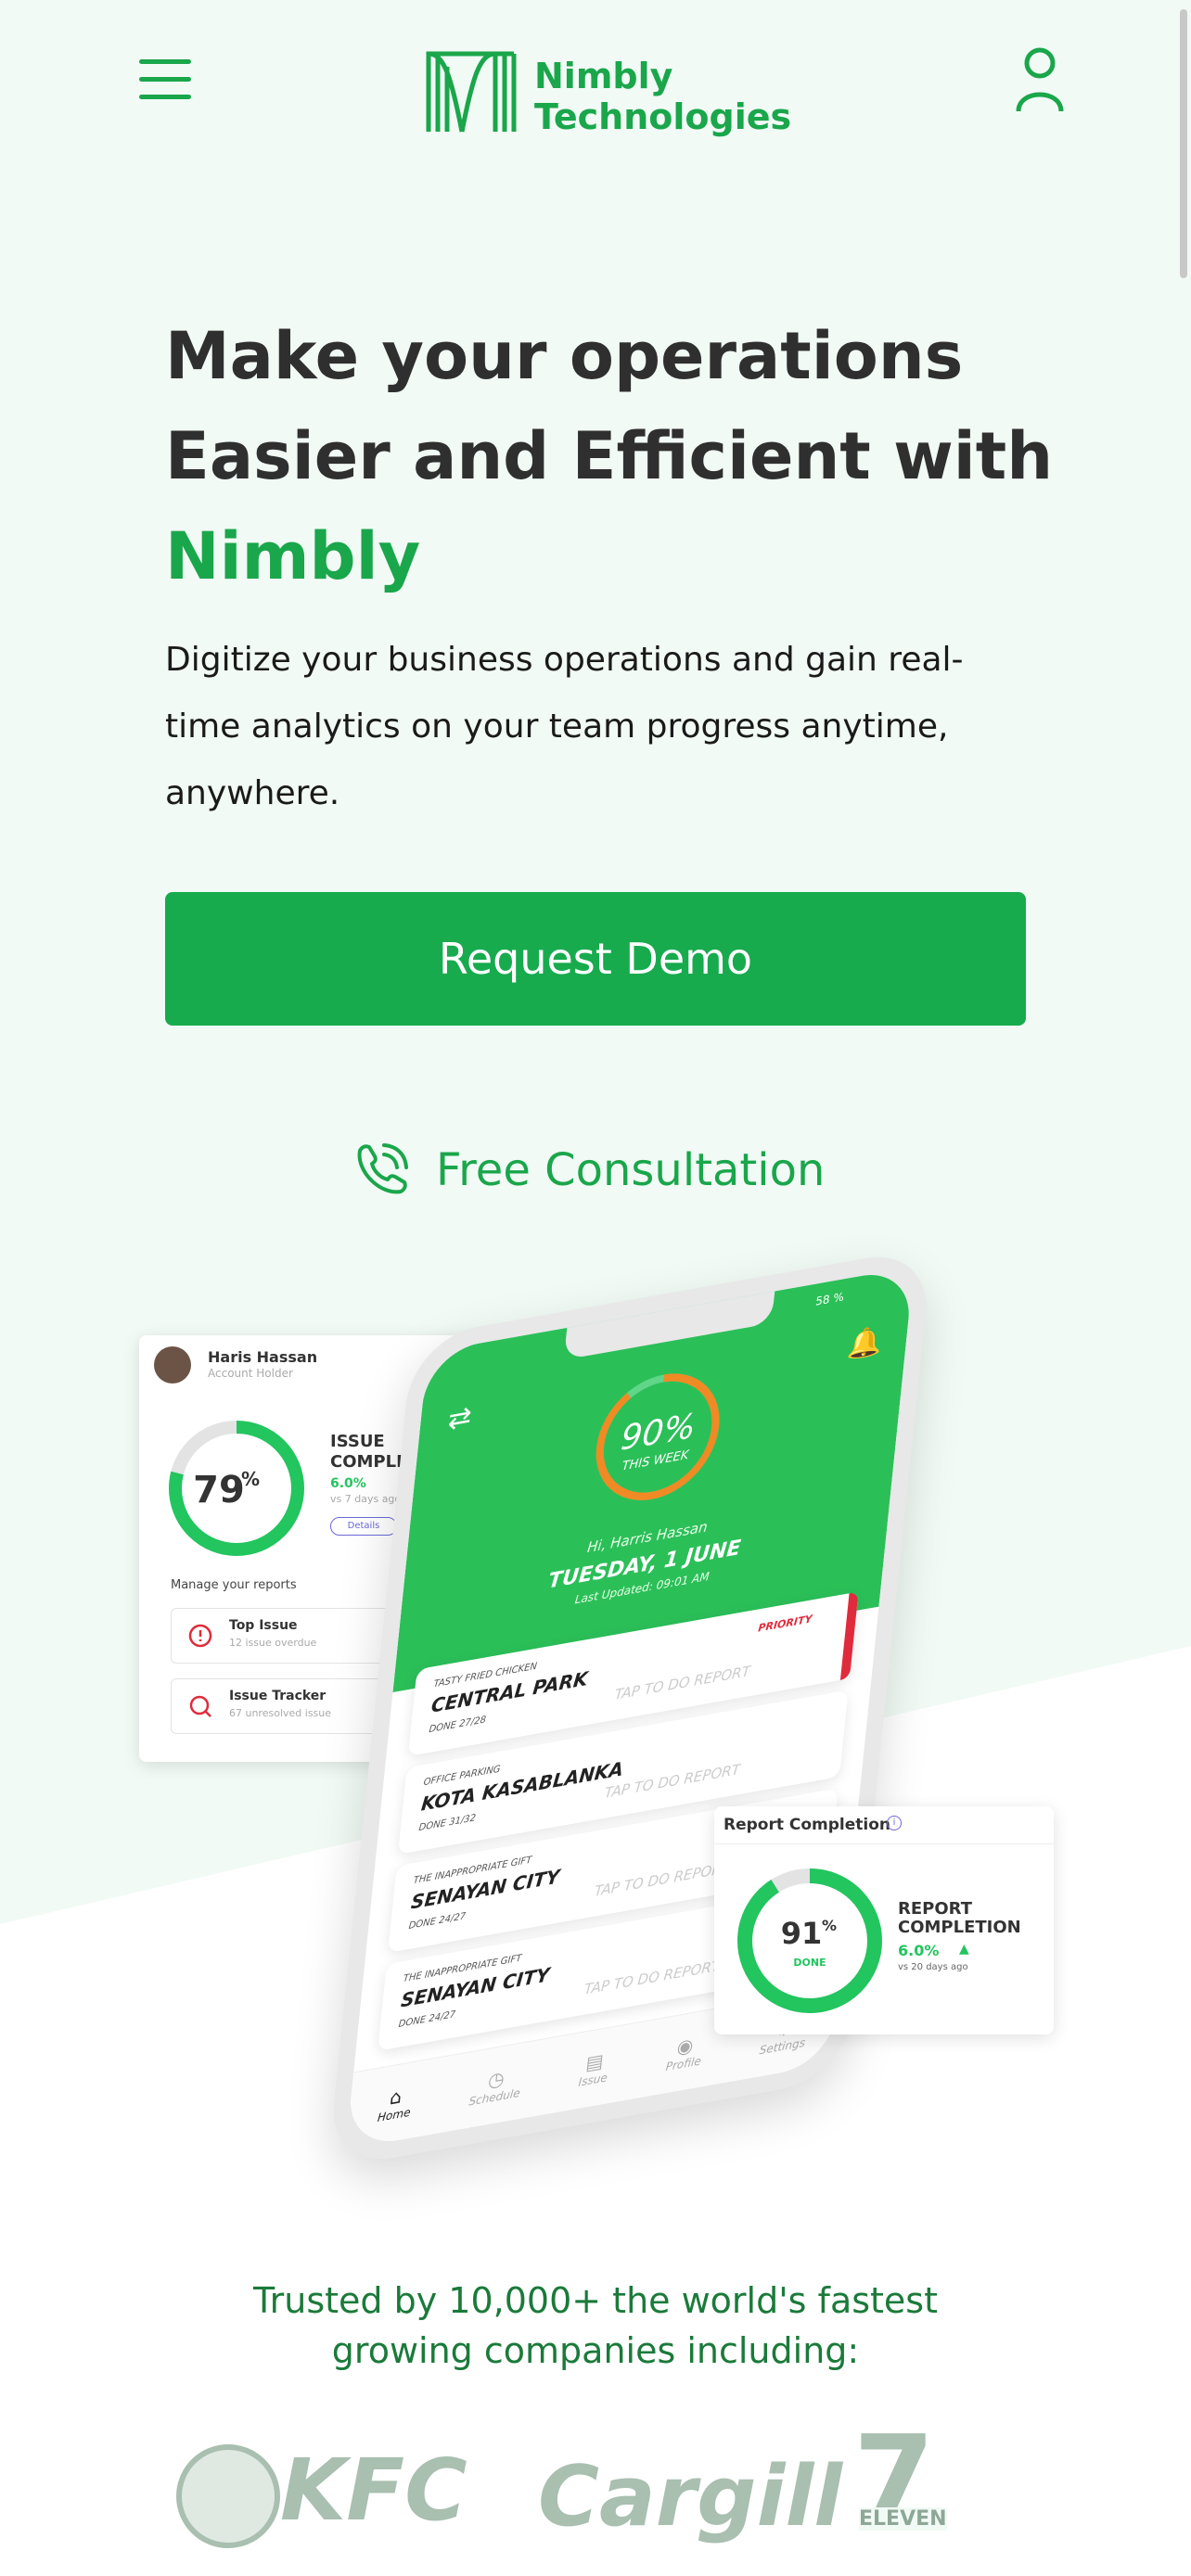  I want to click on scrollbar, so click(1183, 144).